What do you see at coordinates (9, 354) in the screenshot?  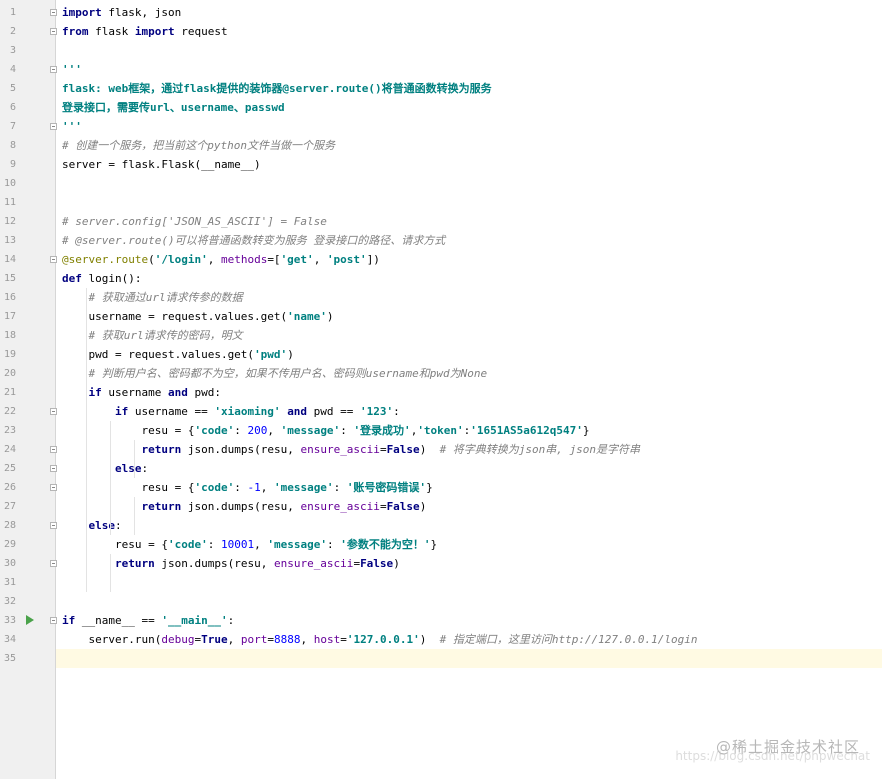 I see `line-number: 19` at bounding box center [9, 354].